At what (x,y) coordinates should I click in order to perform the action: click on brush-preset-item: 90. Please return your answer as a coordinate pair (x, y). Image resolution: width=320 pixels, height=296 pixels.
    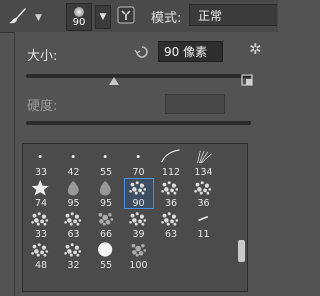
    Looking at the image, I should click on (138, 193).